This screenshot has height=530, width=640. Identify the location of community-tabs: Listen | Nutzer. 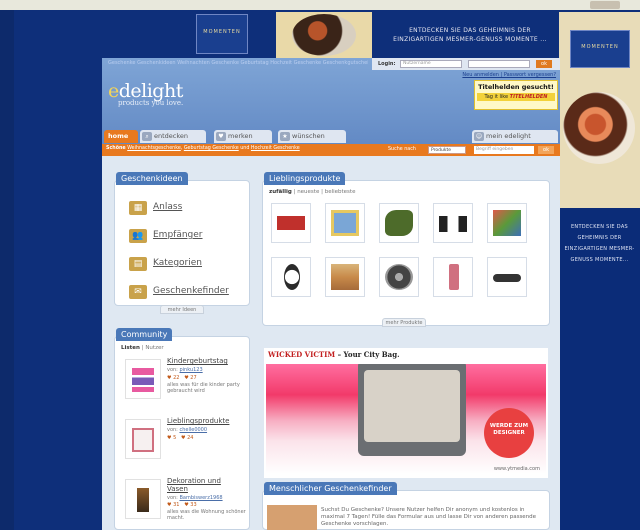
(142, 348).